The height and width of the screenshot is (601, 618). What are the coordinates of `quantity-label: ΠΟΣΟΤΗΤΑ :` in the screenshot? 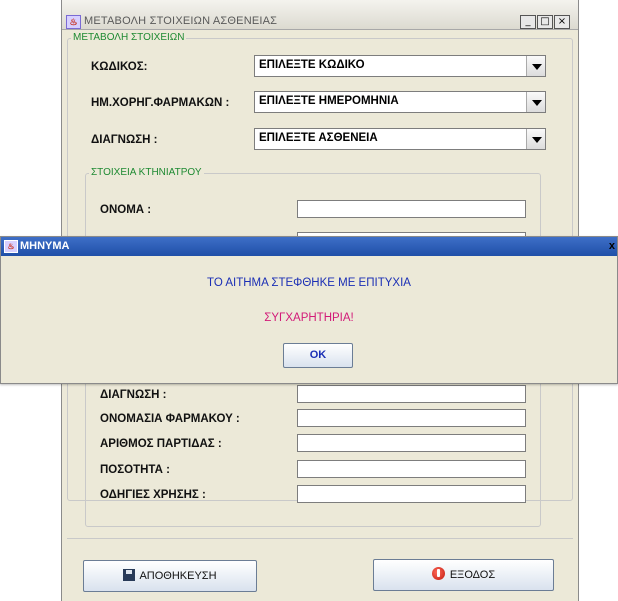 It's located at (135, 470).